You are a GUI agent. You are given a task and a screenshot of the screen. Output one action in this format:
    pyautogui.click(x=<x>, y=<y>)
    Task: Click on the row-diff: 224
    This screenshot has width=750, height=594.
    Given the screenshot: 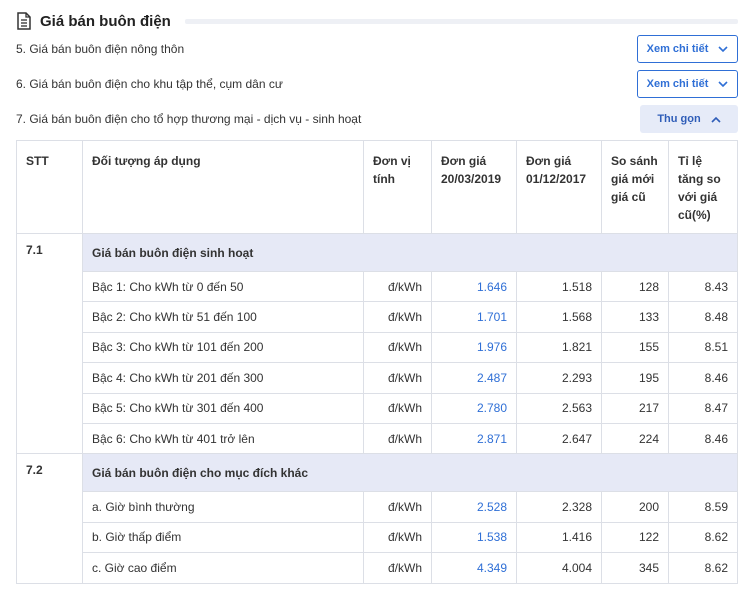 What is the action you would take?
    pyautogui.click(x=635, y=438)
    